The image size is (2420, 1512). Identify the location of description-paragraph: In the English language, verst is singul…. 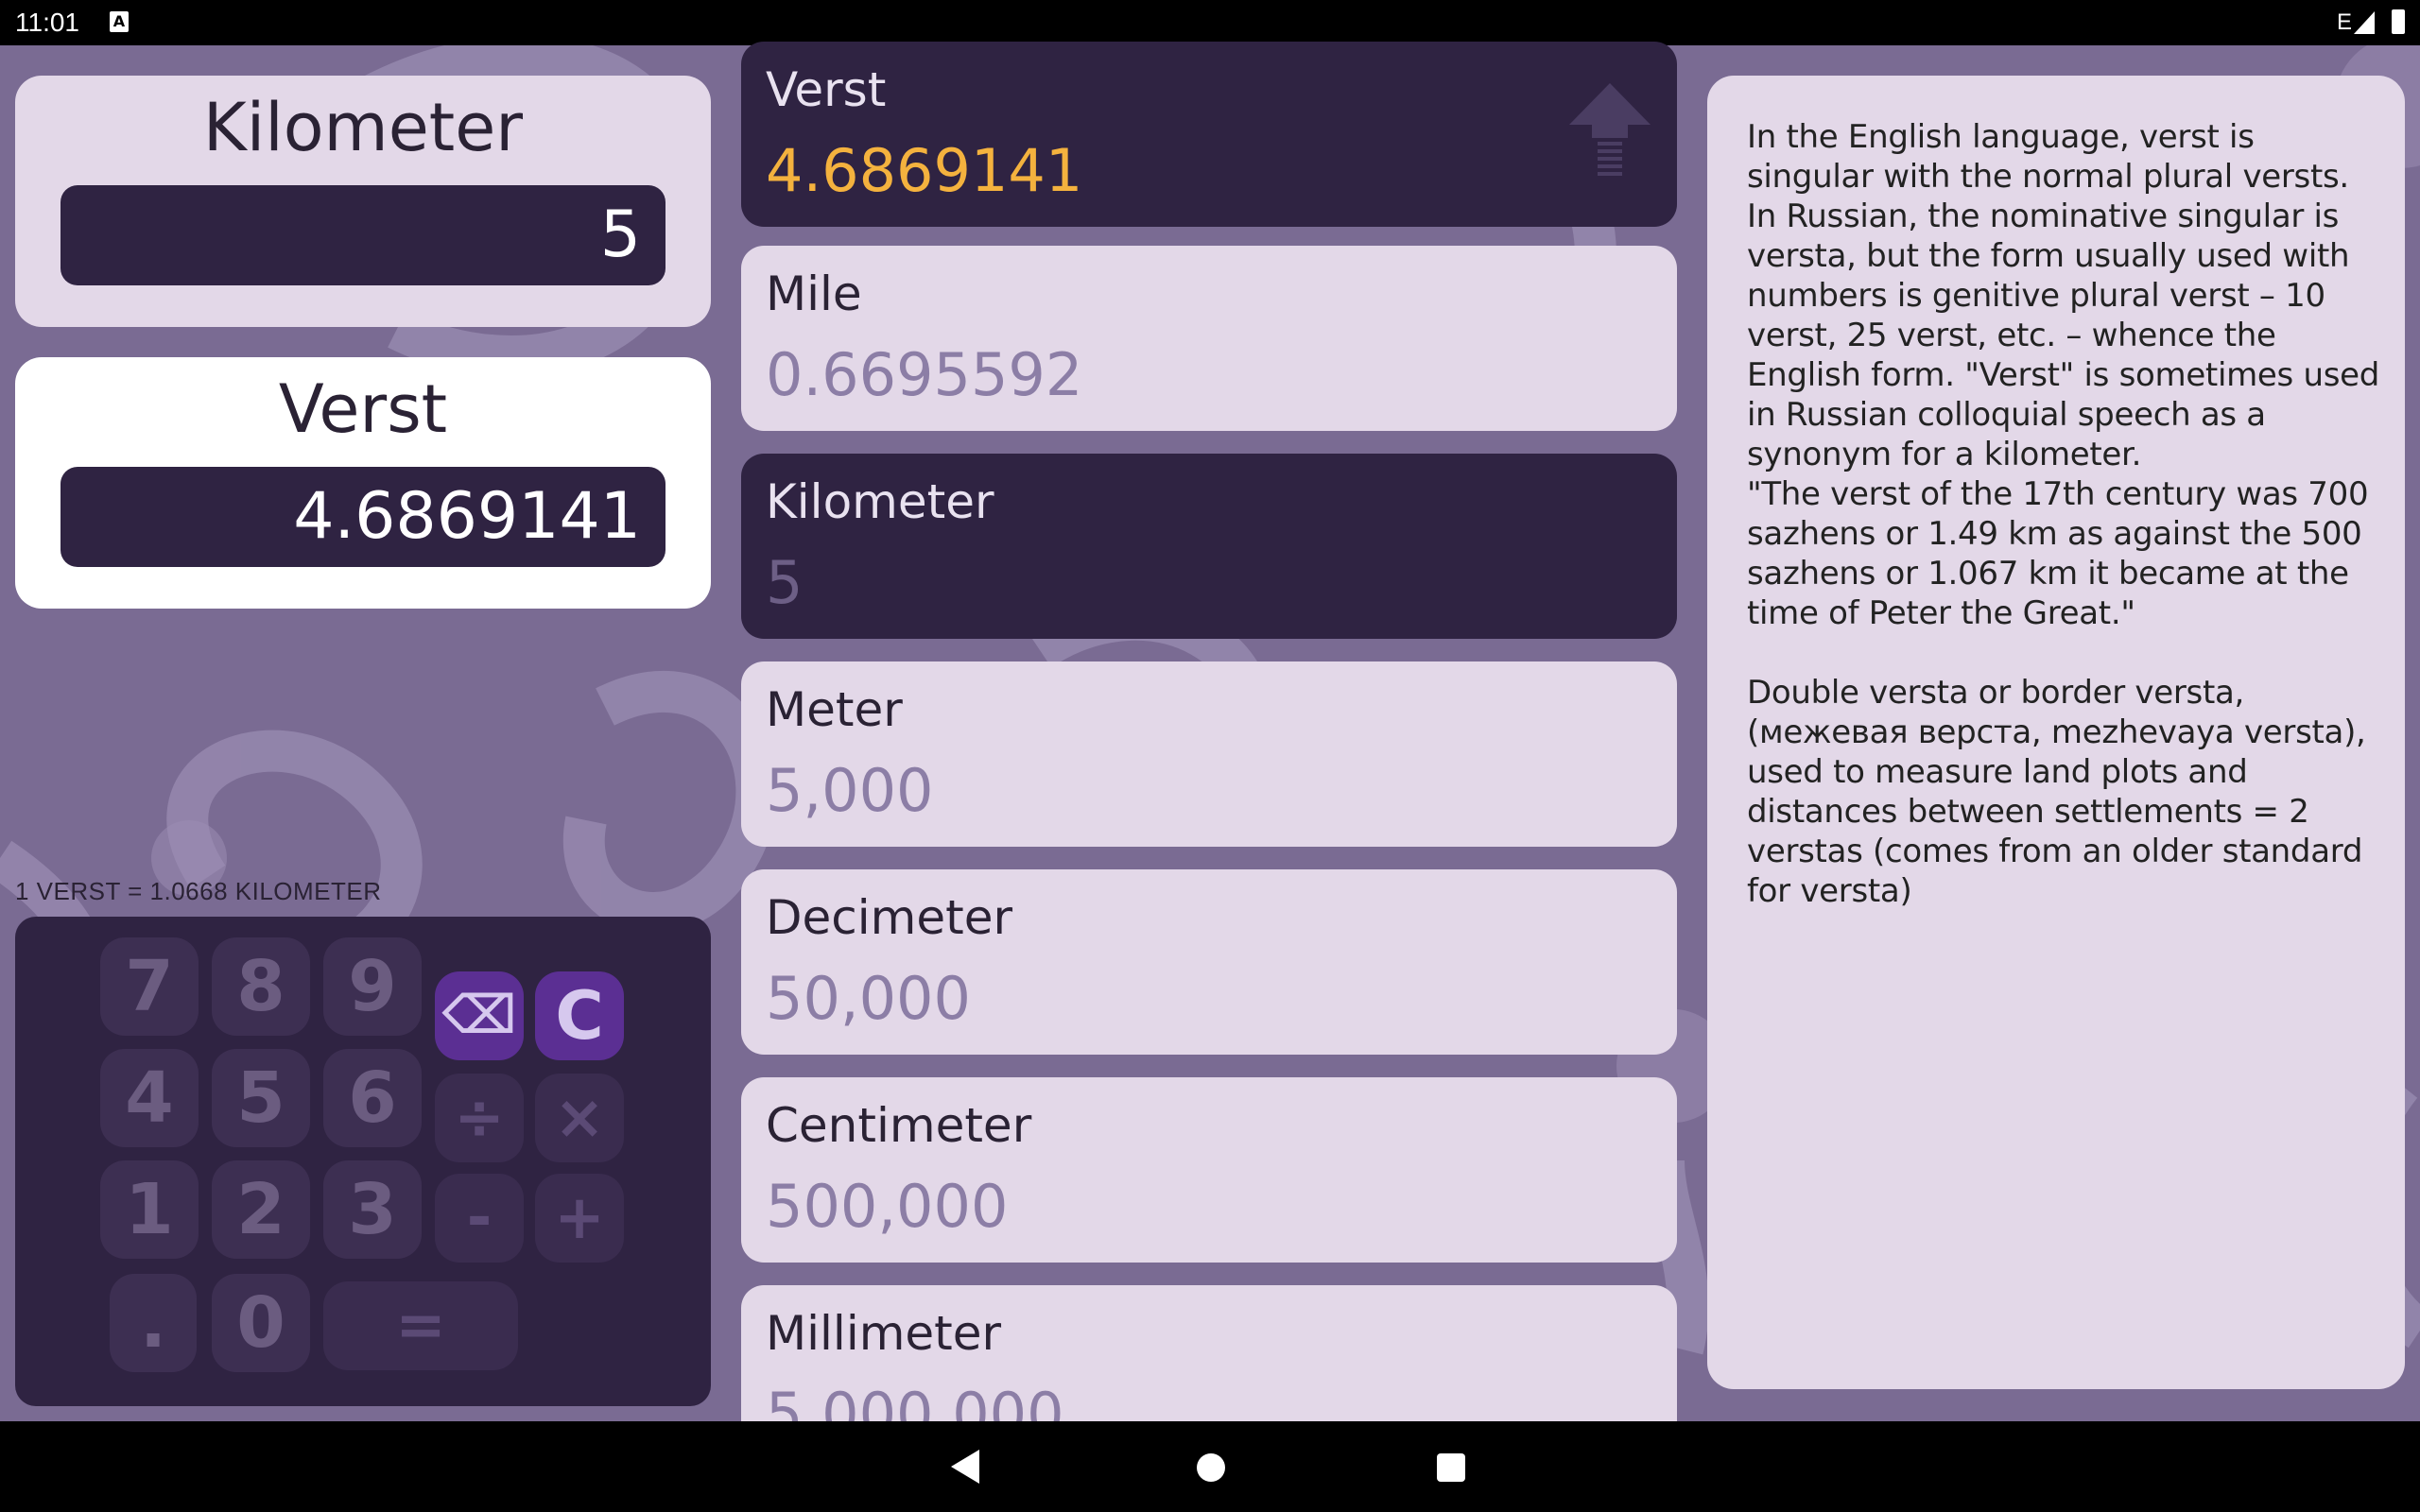
(2063, 295).